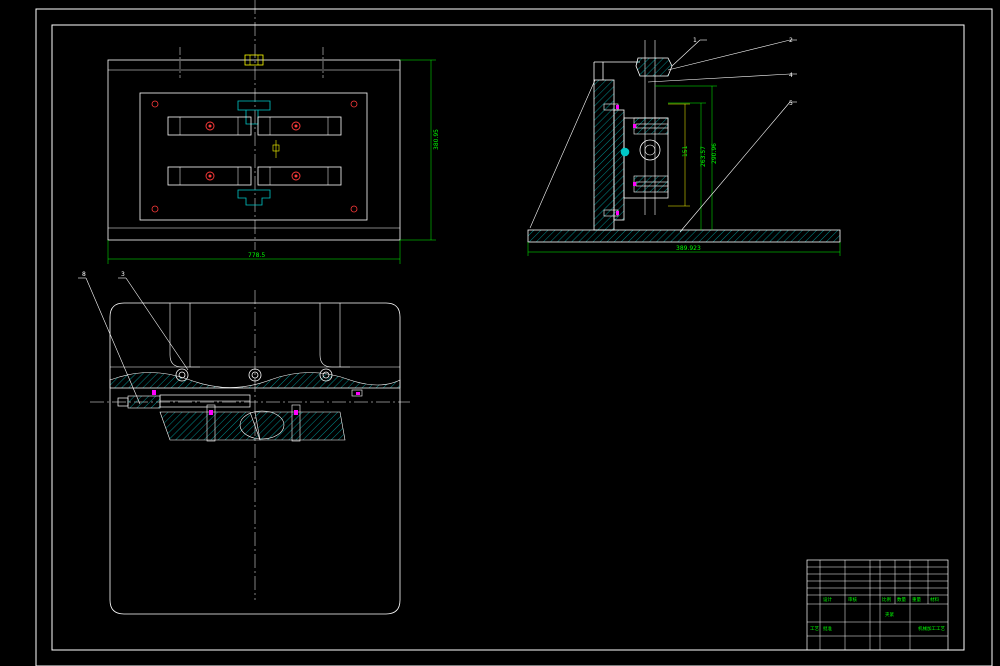 The height and width of the screenshot is (666, 1000). Describe the element at coordinates (685, 151) in the screenshot. I see `side-view-height-dim-3: 151` at that location.